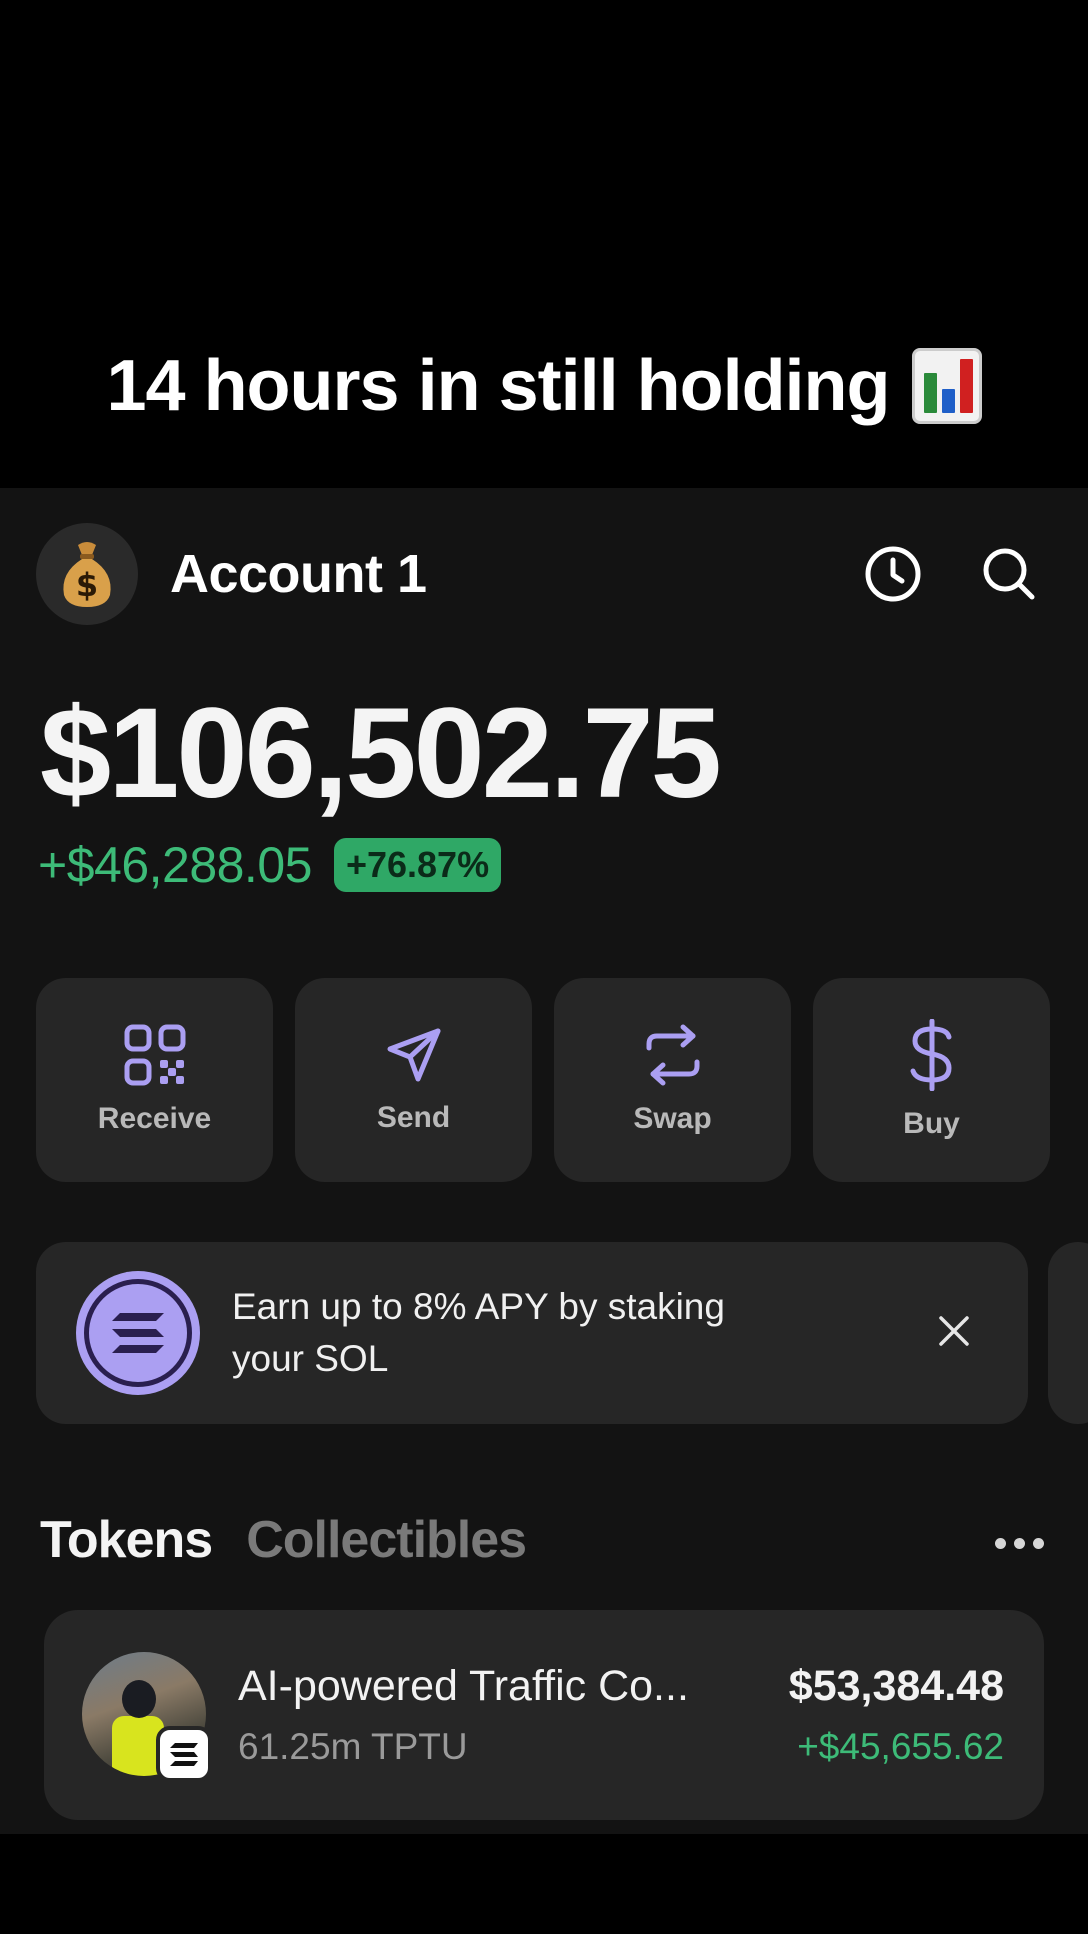  Describe the element at coordinates (931, 1123) in the screenshot. I see `buy-label: Buy` at that location.